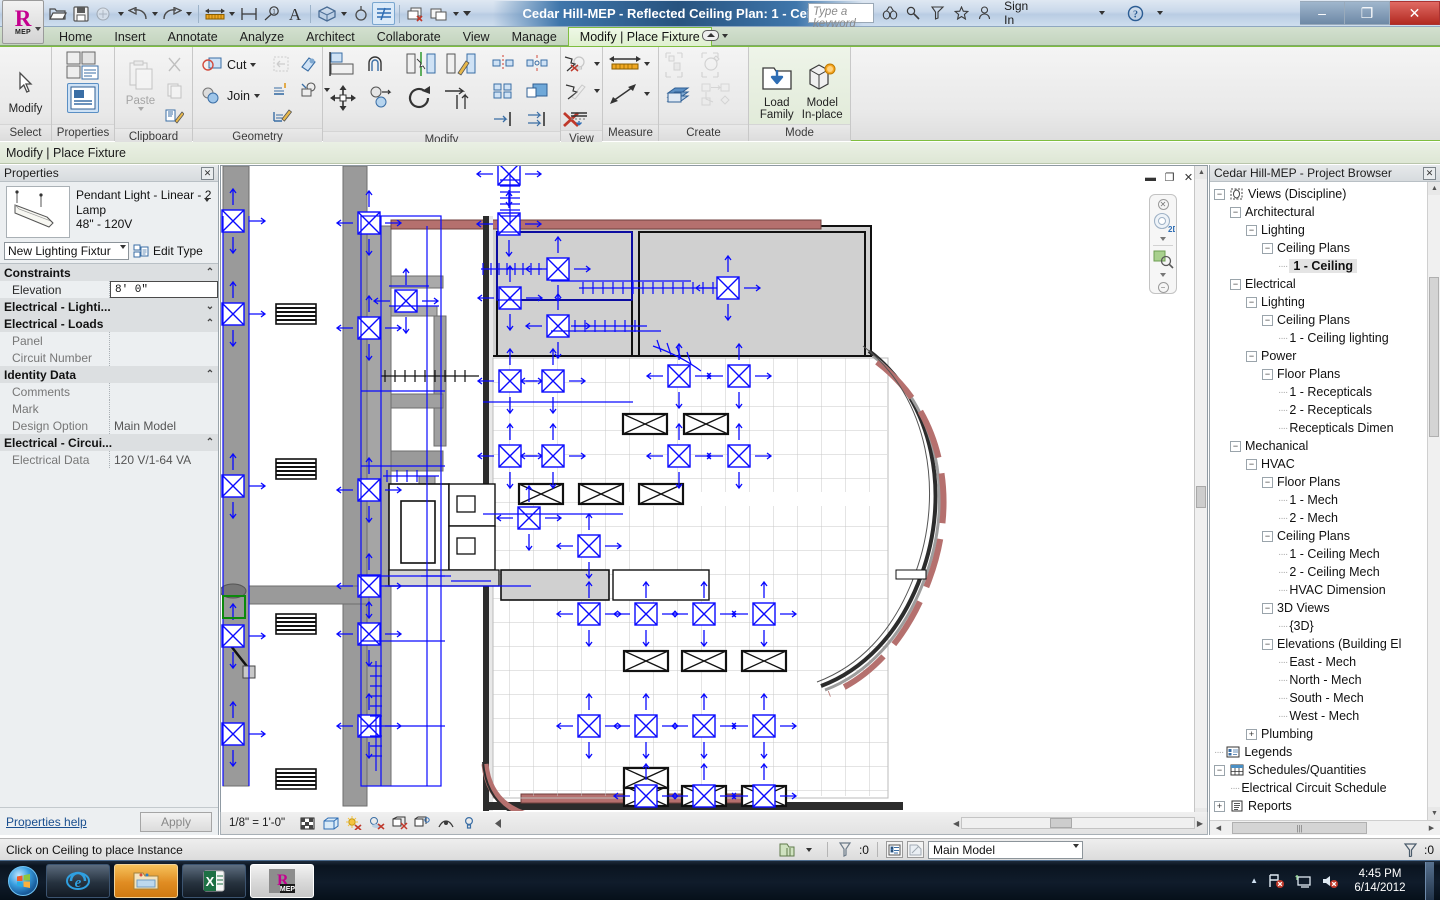 The height and width of the screenshot is (900, 1440). Describe the element at coordinates (625, 94) in the screenshot. I see `measure-along-button` at that location.